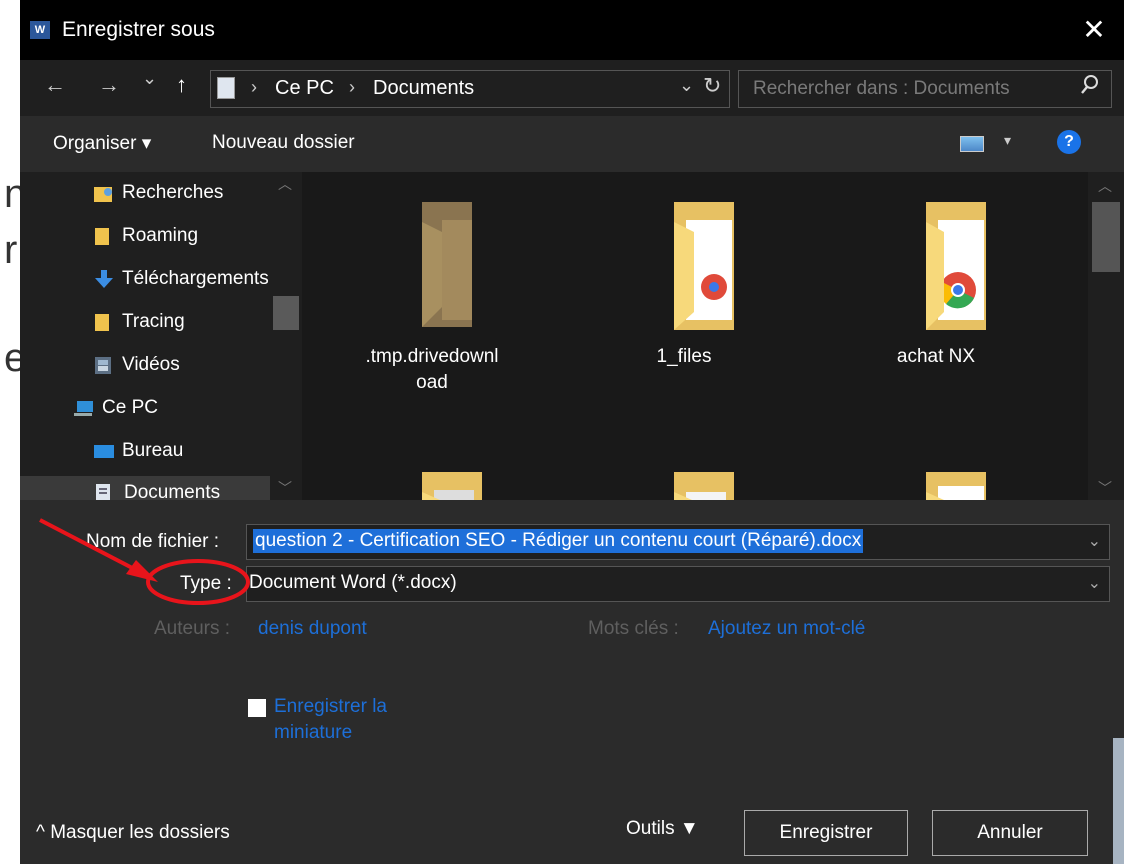 This screenshot has width=1124, height=864. What do you see at coordinates (153, 321) in the screenshot?
I see `sidebar-item-label: Tracing` at bounding box center [153, 321].